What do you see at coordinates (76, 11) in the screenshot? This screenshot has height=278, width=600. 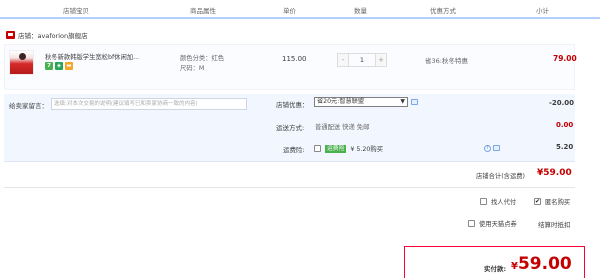 I see `col-shop-item: 店铺宝贝` at bounding box center [76, 11].